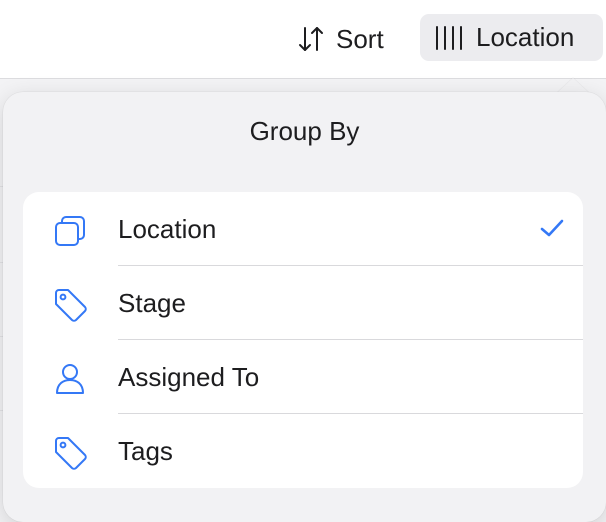 The height and width of the screenshot is (522, 606). What do you see at coordinates (303, 451) in the screenshot?
I see `group-by-option-tags: Tags` at bounding box center [303, 451].